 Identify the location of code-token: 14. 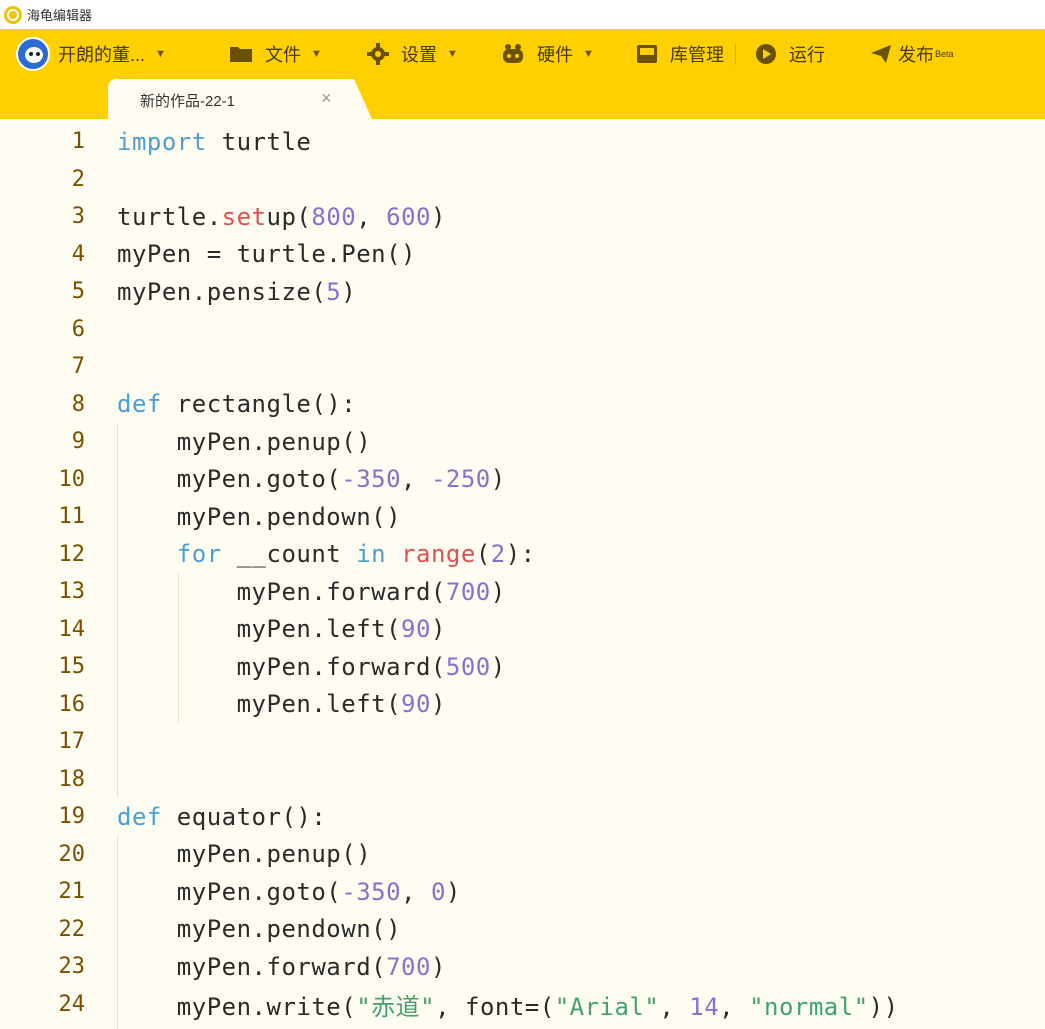
(704, 1006).